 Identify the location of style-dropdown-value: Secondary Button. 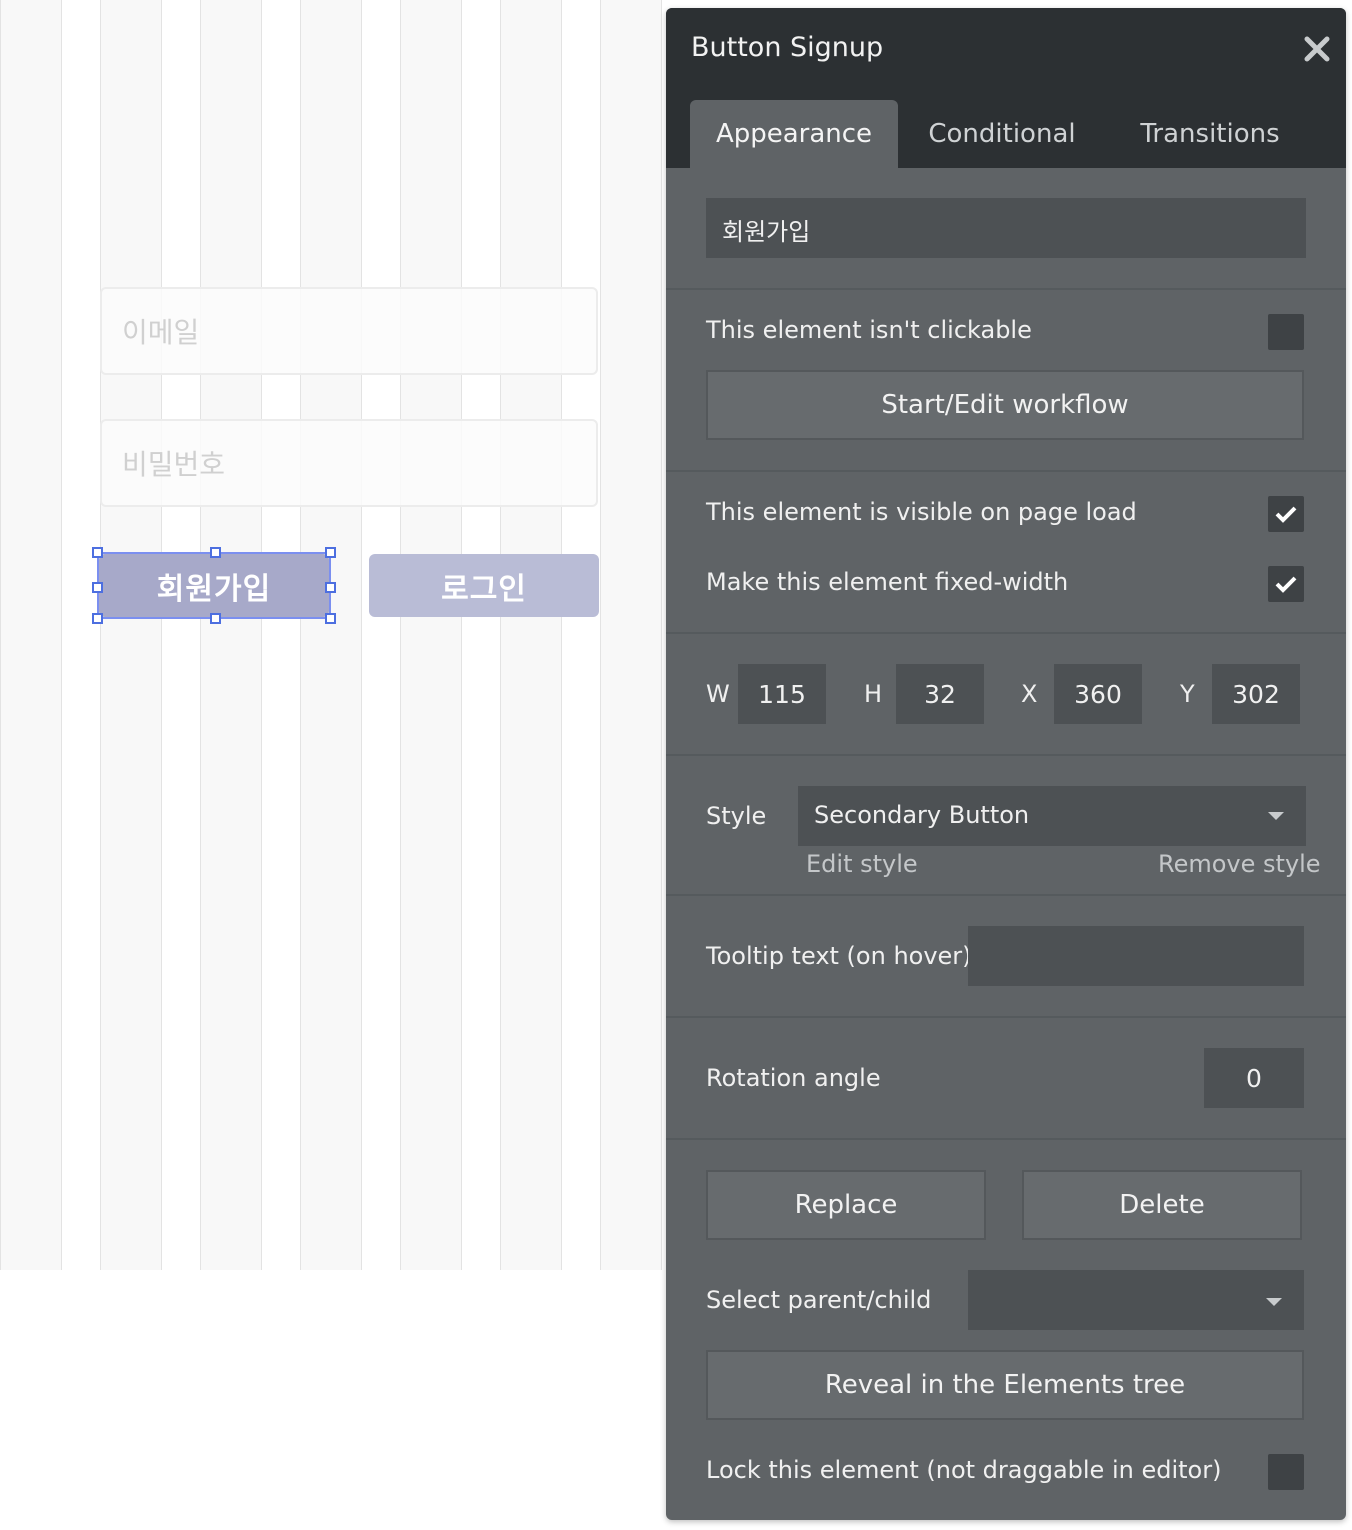
(922, 815).